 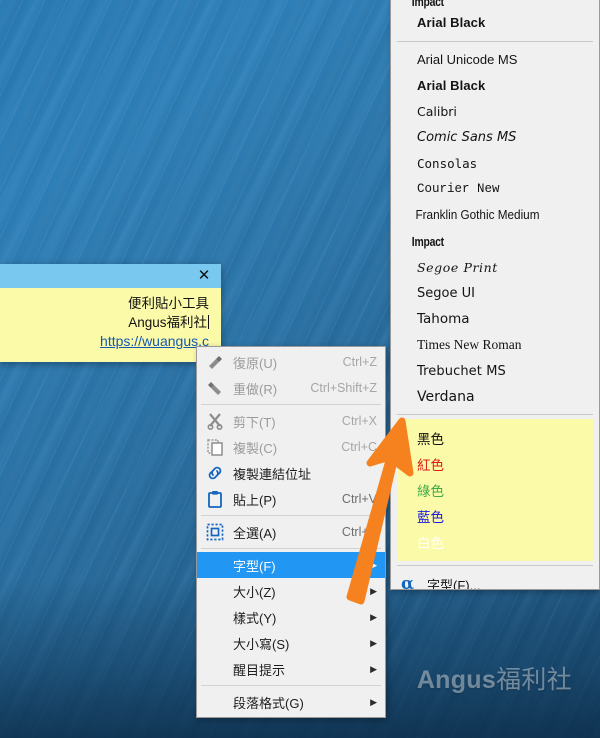 What do you see at coordinates (255, 363) in the screenshot?
I see `menu-item-undo-label: 復原(U)` at bounding box center [255, 363].